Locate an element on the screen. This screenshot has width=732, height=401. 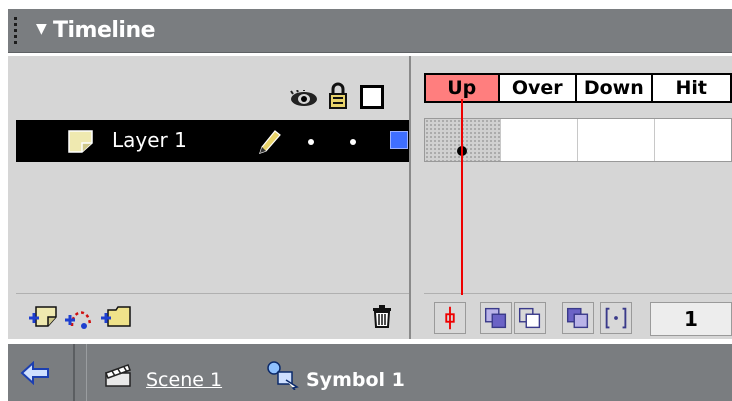
frames-footer: 1 is located at coordinates (578, 316).